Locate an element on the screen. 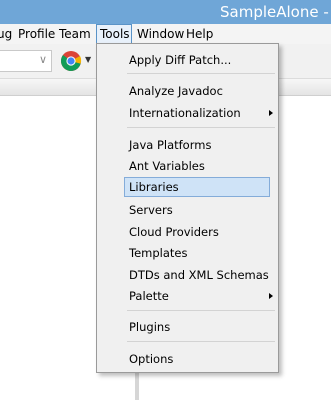 The height and width of the screenshot is (400, 331). menu-item-palette: Palette is located at coordinates (202, 296).